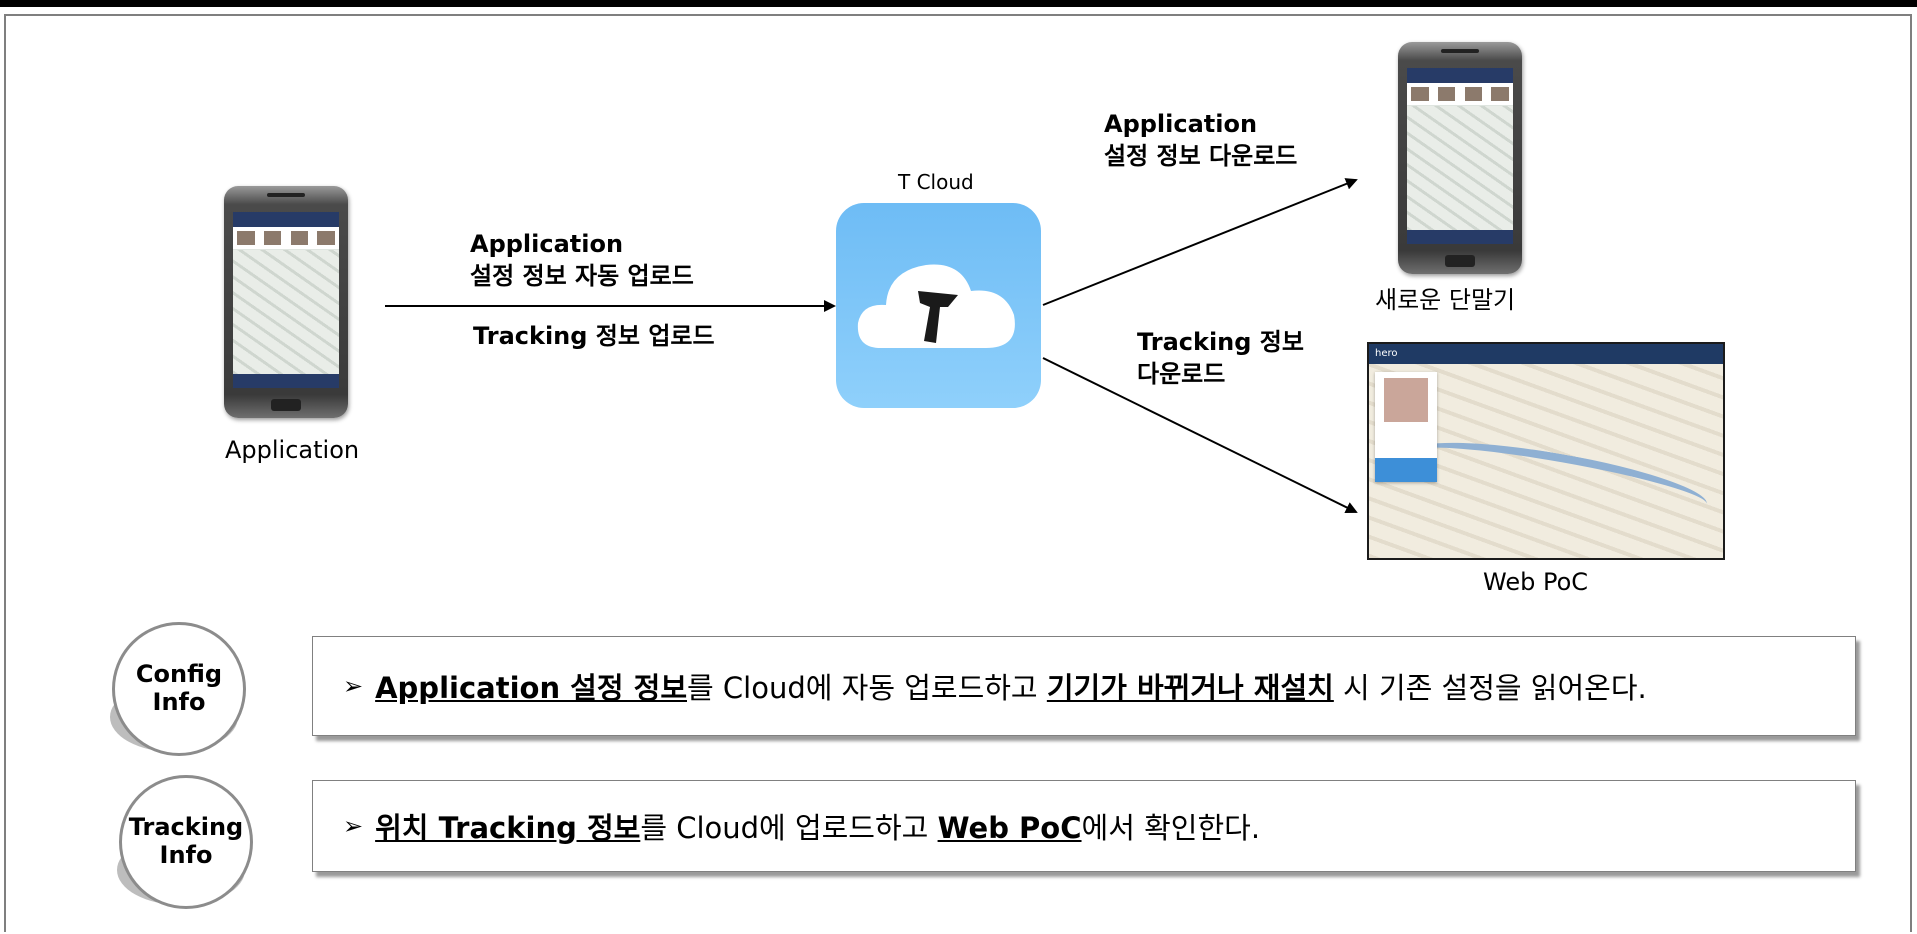 This screenshot has height=934, width=1917. What do you see at coordinates (1460, 158) in the screenshot?
I see `new-device-phone` at bounding box center [1460, 158].